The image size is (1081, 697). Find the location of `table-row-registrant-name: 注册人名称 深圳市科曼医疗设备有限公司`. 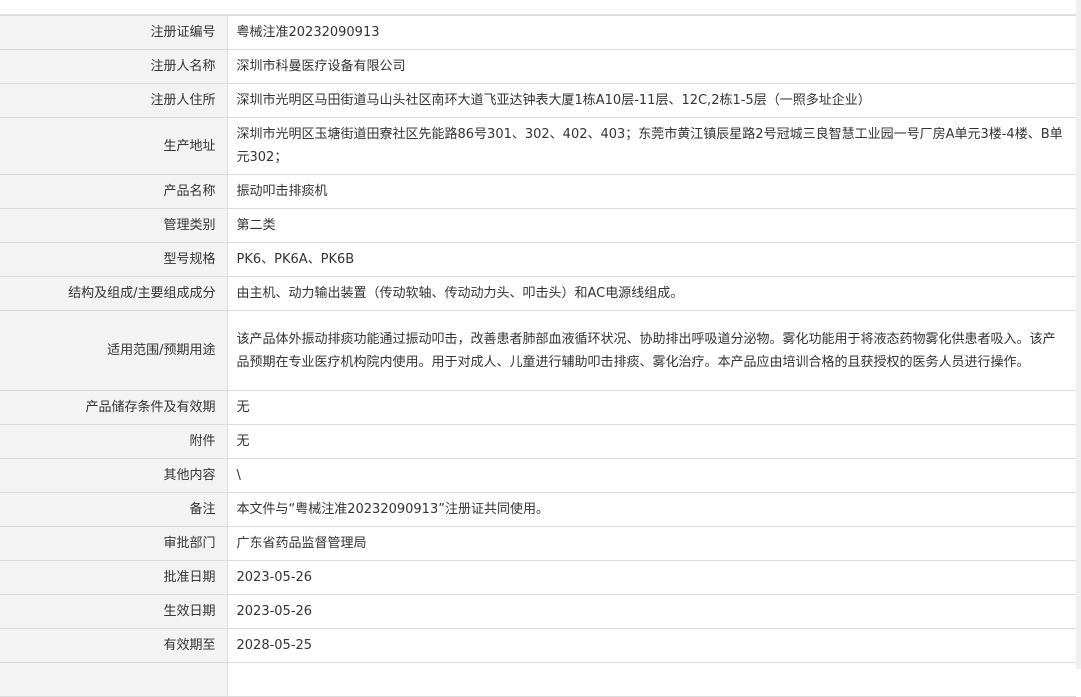

table-row-registrant-name: 注册人名称 深圳市科曼医疗设备有限公司 is located at coordinates (538, 66).